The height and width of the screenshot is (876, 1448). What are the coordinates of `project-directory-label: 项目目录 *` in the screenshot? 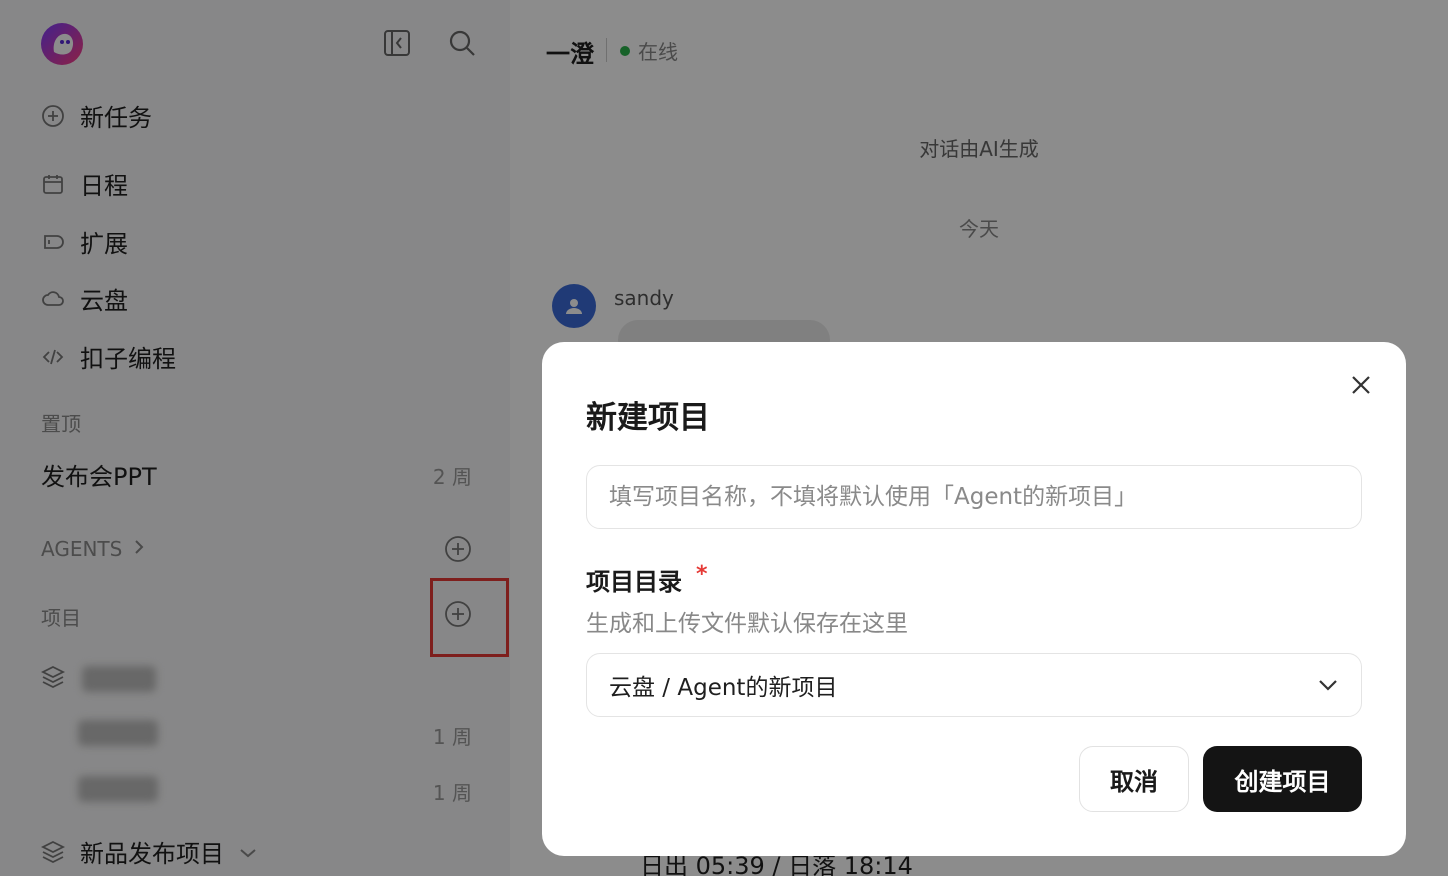 It's located at (647, 579).